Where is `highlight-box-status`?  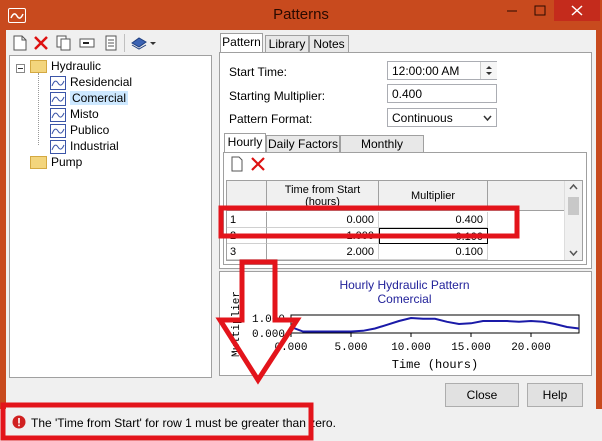
highlight-box-status is located at coordinates (157, 421).